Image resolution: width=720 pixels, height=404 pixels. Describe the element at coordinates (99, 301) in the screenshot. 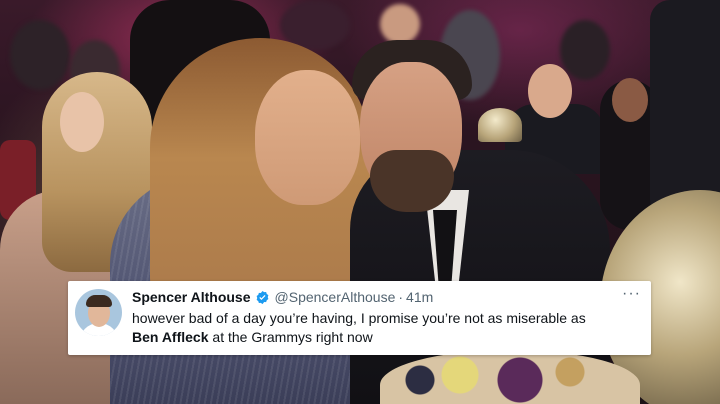

I see `avatar-hair` at that location.